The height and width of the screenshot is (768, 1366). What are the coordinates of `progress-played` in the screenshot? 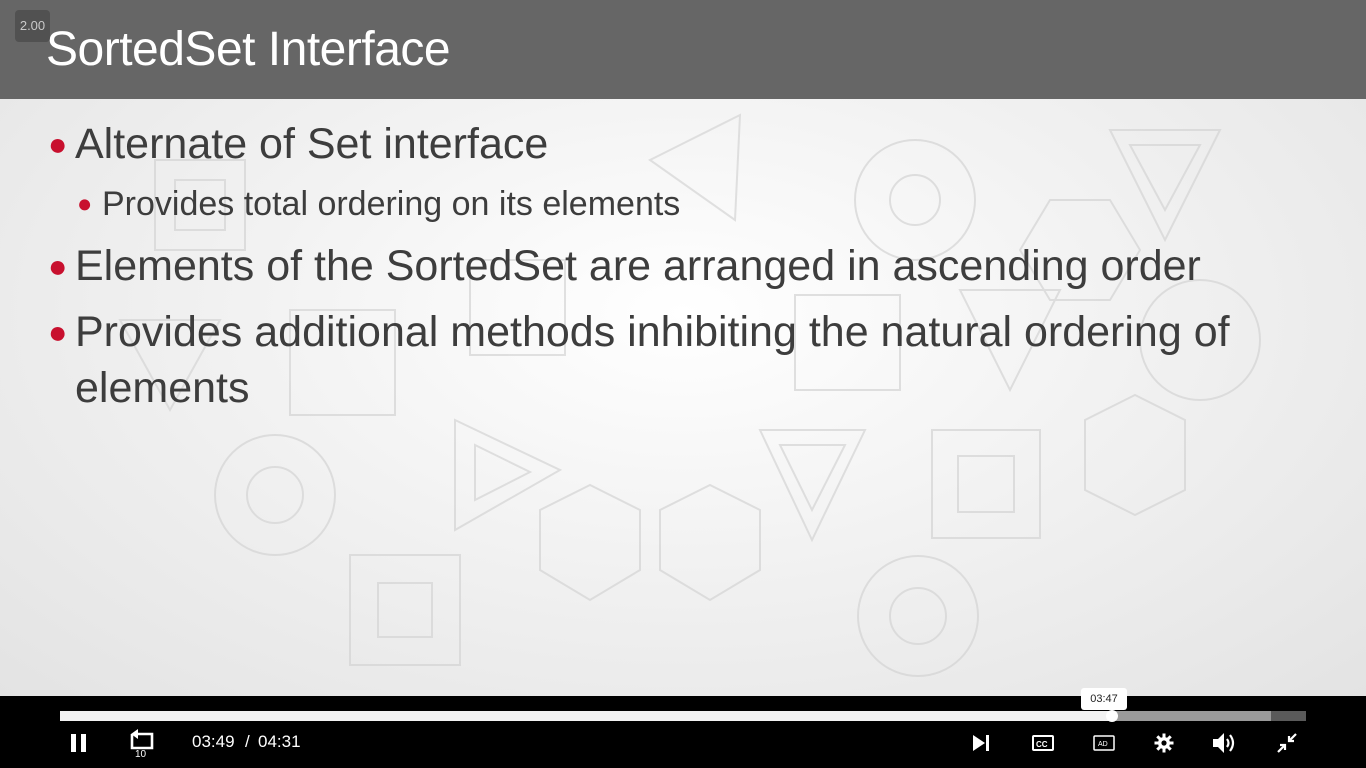 It's located at (586, 716).